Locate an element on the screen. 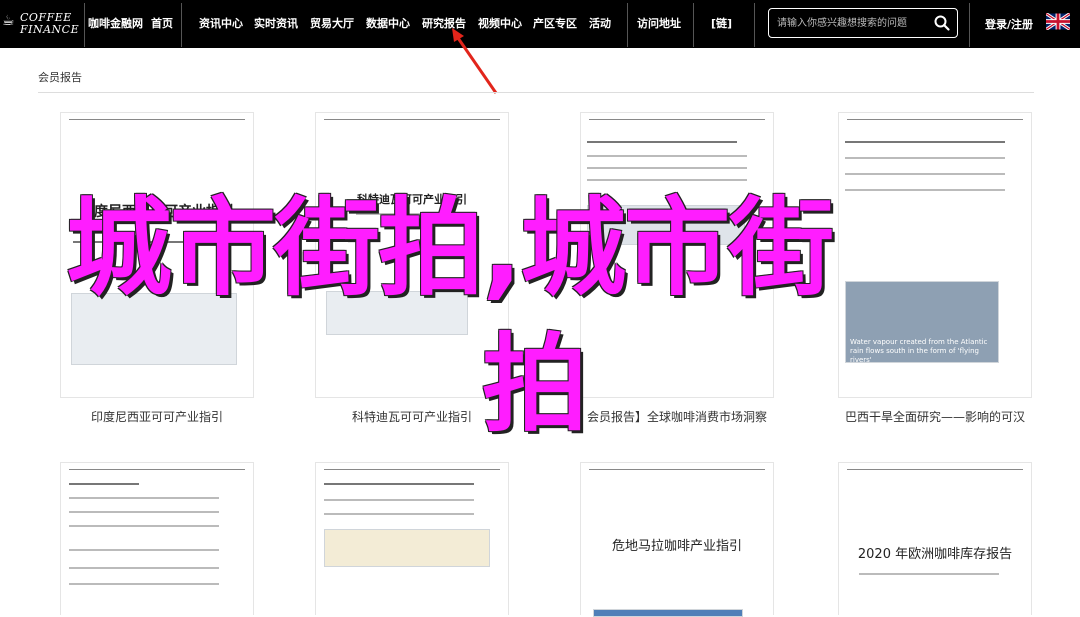 The width and height of the screenshot is (1080, 617). nav-data-center: 数据中心 is located at coordinates (388, 25).